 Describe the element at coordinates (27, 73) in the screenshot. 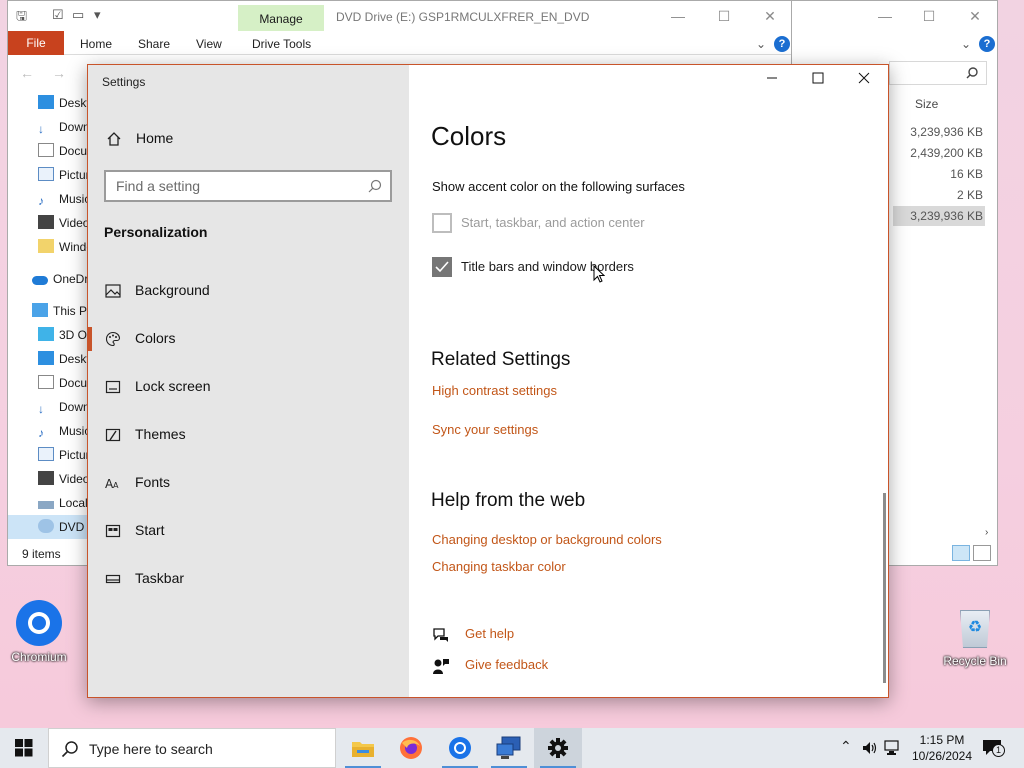

I see `back-arrow-icon: ←` at that location.